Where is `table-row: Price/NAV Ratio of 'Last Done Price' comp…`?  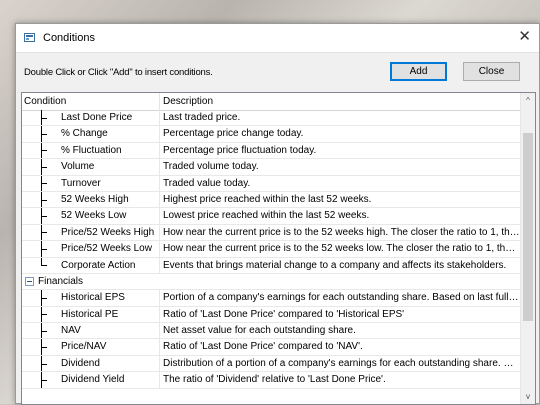 table-row: Price/NAV Ratio of 'Last Done Price' comp… is located at coordinates (272, 347).